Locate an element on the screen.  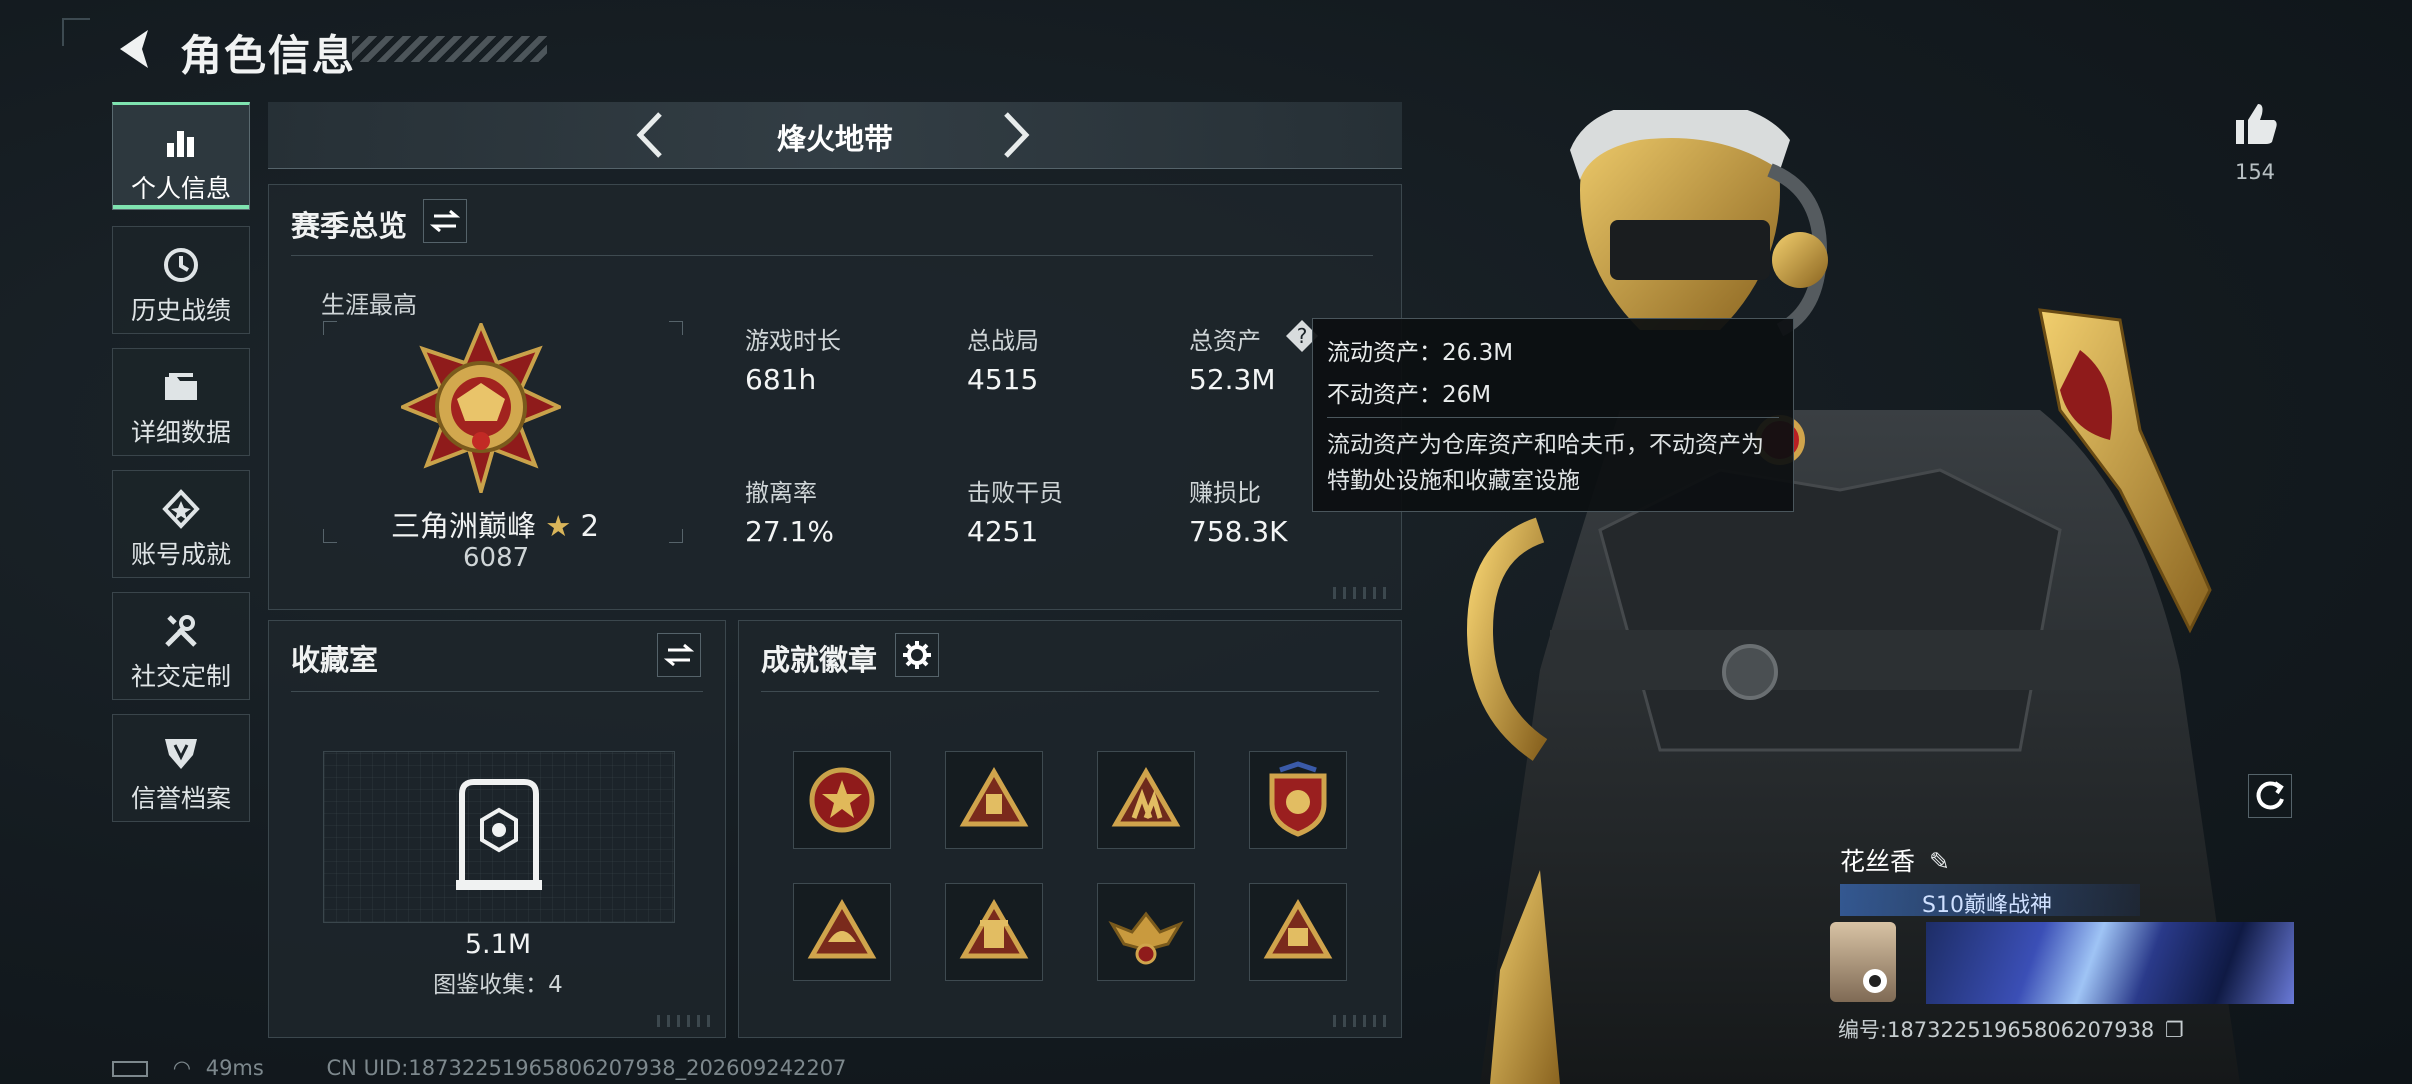
stat-label: 撤离率 is located at coordinates (781, 493).